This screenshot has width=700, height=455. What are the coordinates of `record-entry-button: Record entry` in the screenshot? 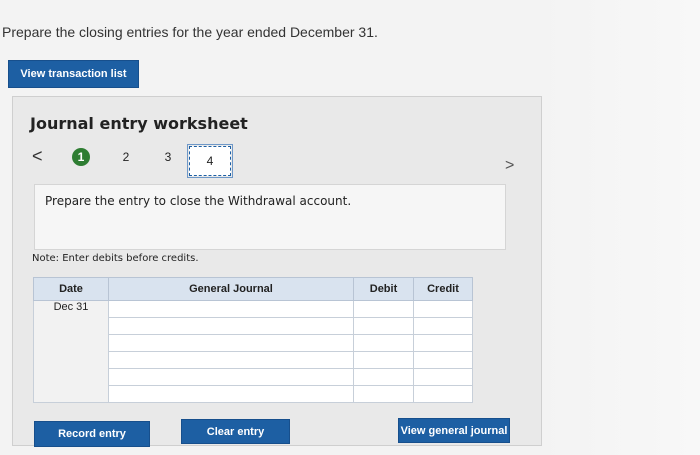 It's located at (92, 434).